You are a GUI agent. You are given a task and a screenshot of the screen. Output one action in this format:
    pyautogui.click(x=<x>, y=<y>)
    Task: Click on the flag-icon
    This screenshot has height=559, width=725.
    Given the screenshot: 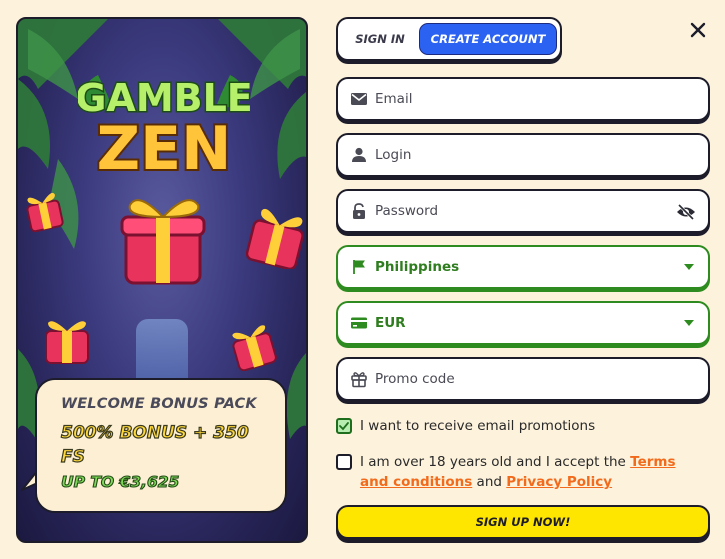 What is the action you would take?
    pyautogui.click(x=359, y=267)
    